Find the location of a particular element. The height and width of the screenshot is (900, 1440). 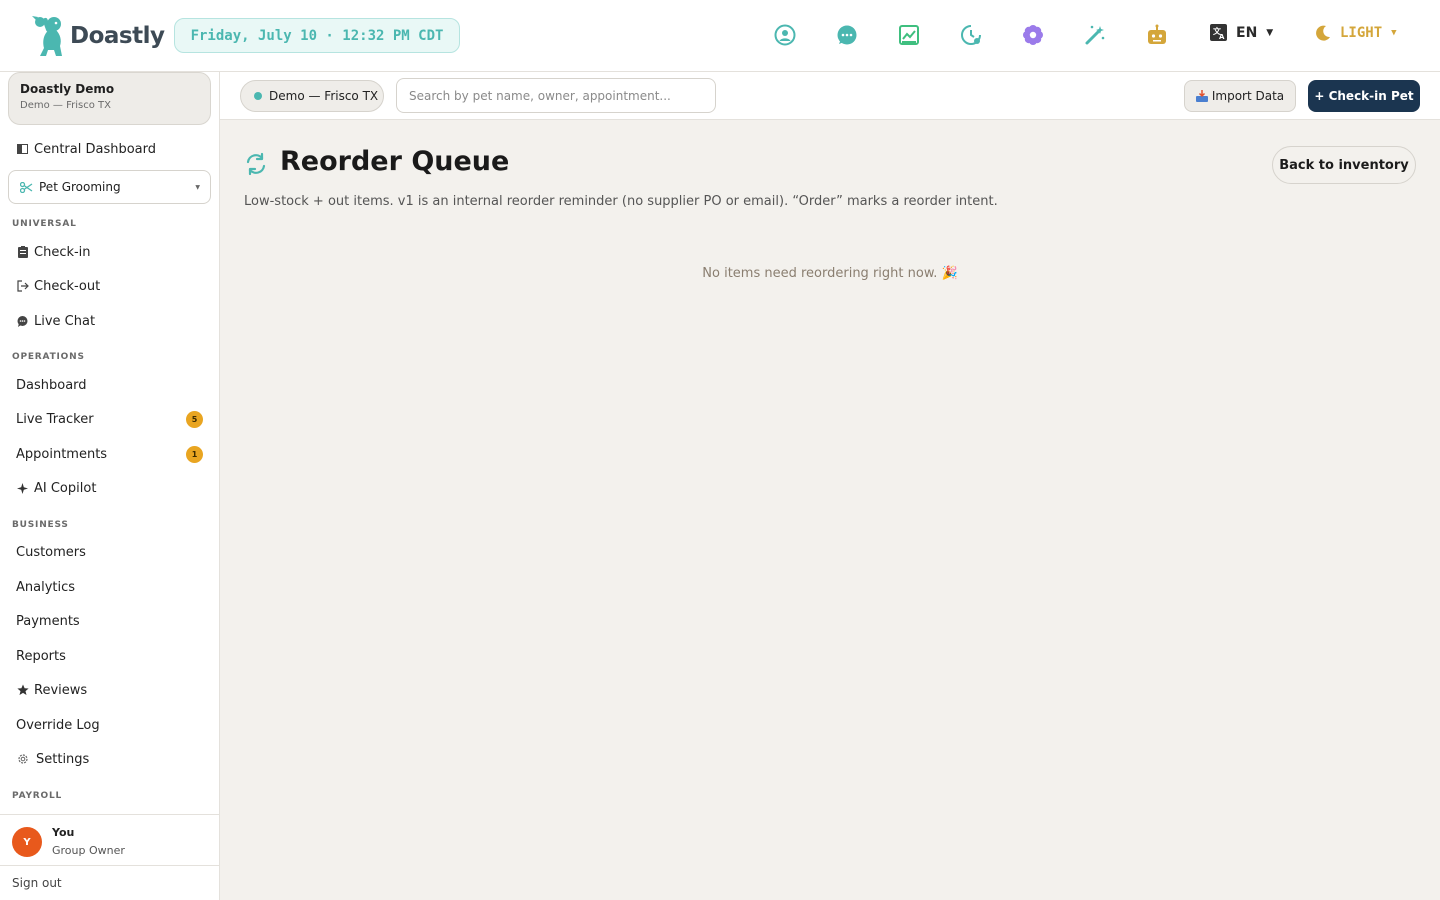

magic-wand-icon is located at coordinates (1095, 35).